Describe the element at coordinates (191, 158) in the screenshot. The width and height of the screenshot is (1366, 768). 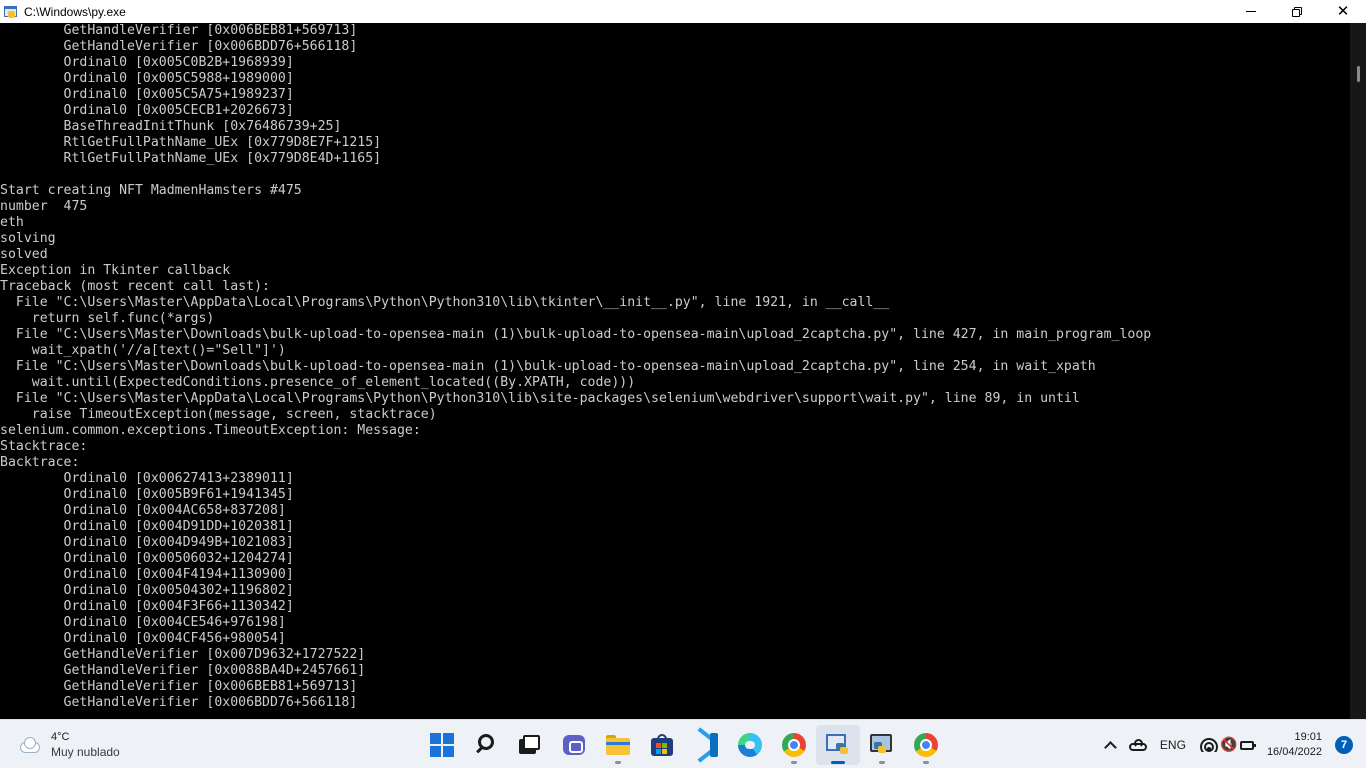
I see `console-line: RtlGetFullPathName_UEx [0x779D8E4D+1165]` at that location.